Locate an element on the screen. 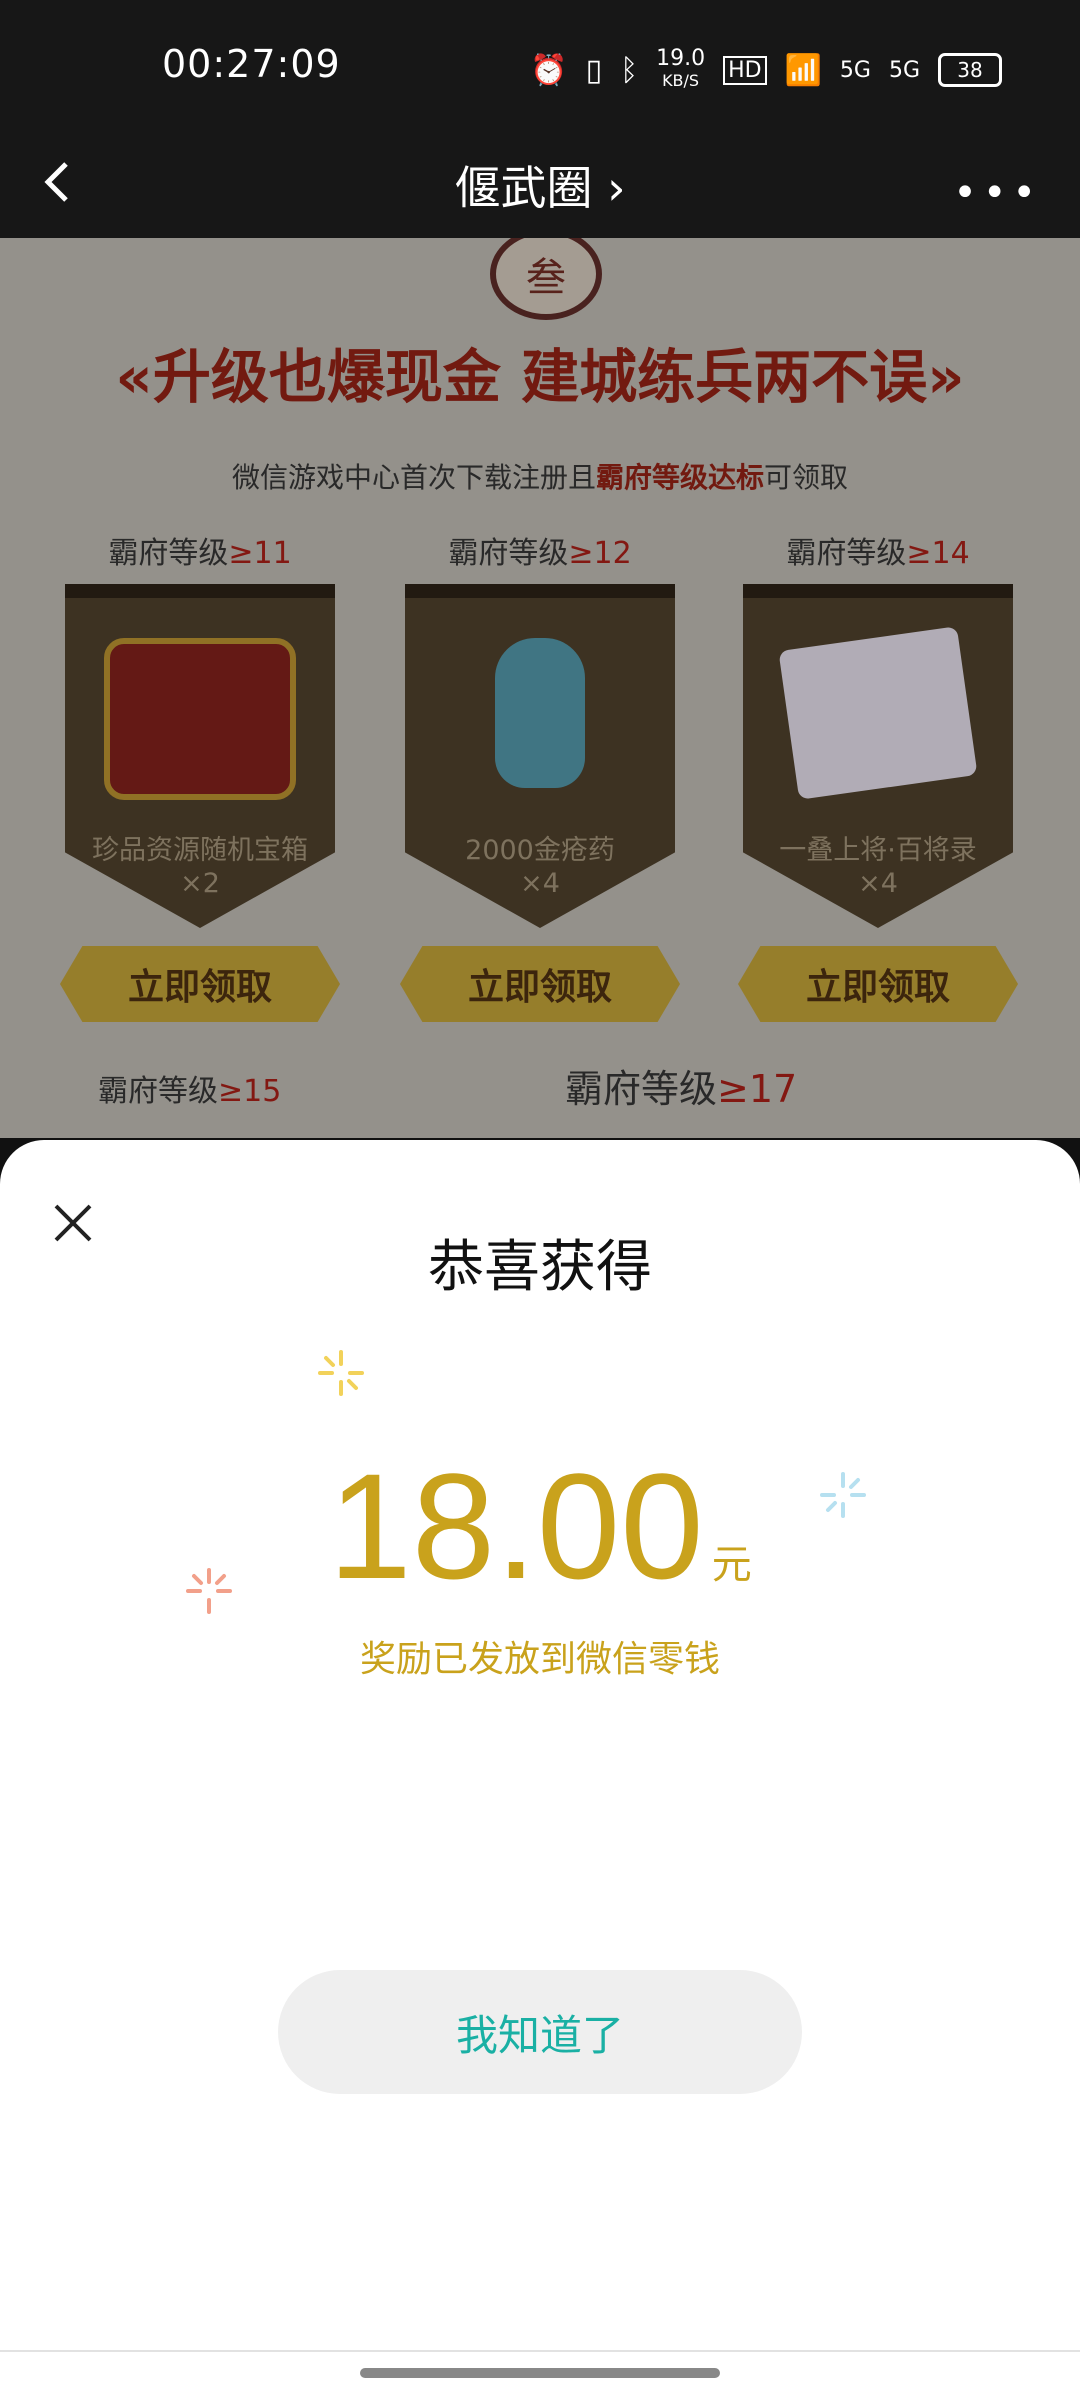 The image size is (1080, 2400). event-subline: 微信游戏中心首次下载注册且霸府等级达标可领取 is located at coordinates (540, 477).